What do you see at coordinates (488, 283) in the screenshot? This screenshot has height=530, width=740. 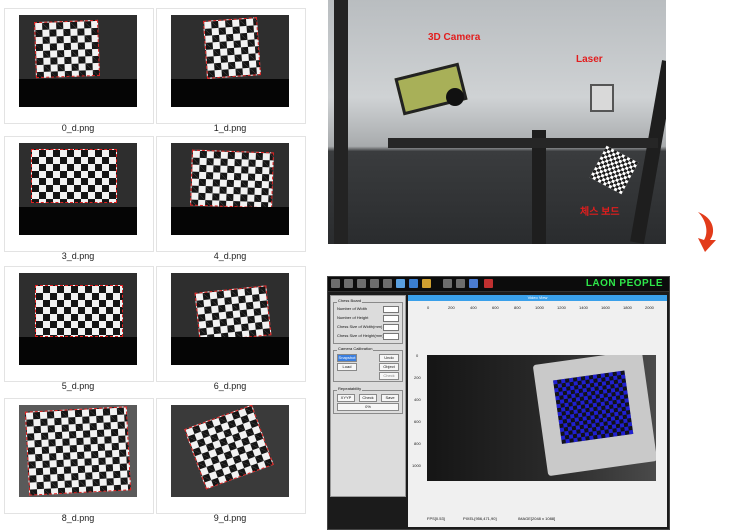 I see `record-icon` at bounding box center [488, 283].